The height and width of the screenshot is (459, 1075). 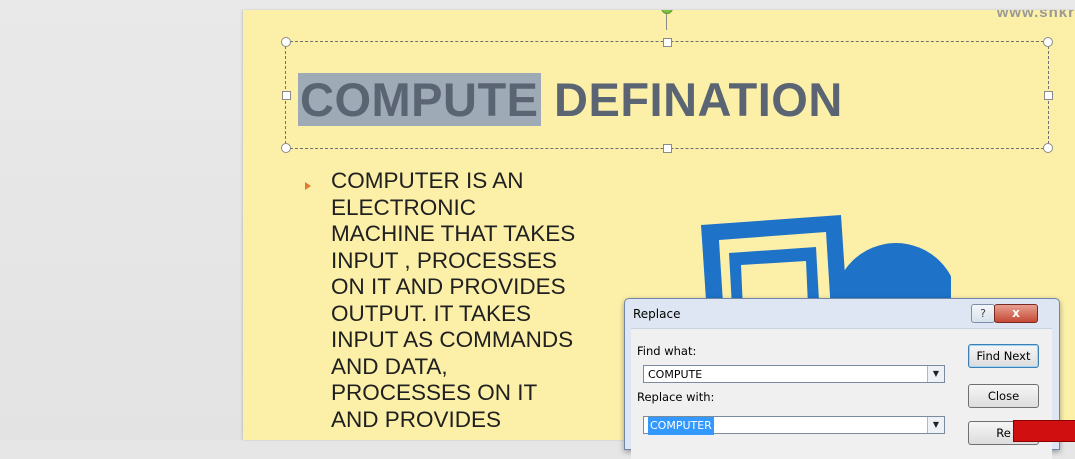 I want to click on close-dialog-button: x, so click(x=1016, y=313).